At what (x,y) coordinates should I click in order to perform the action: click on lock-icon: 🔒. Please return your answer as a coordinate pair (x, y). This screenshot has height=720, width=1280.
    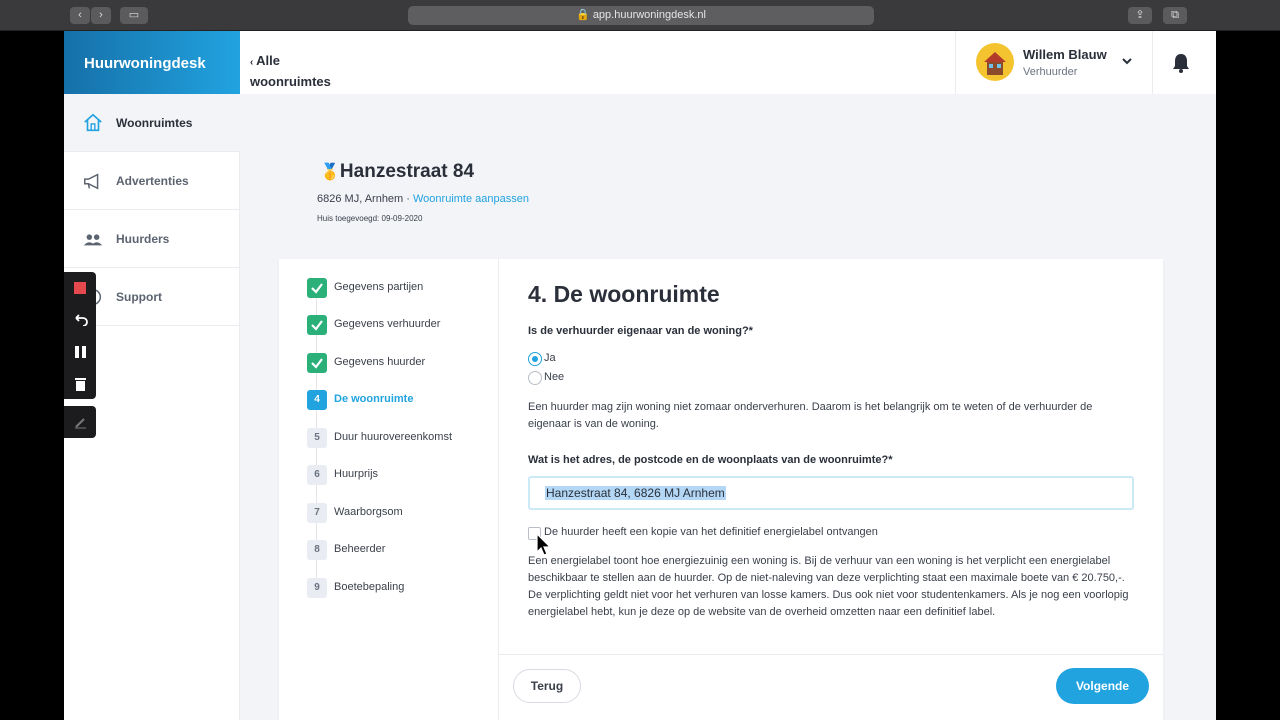
    Looking at the image, I should click on (583, 15).